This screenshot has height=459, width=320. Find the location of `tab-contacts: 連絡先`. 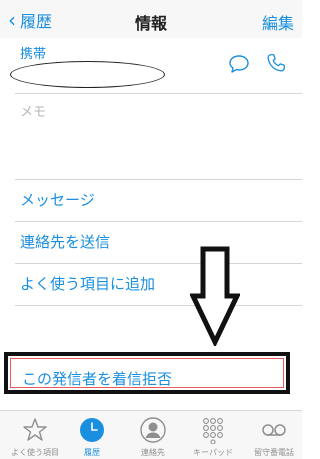

tab-contacts: 連絡先 is located at coordinates (153, 435).